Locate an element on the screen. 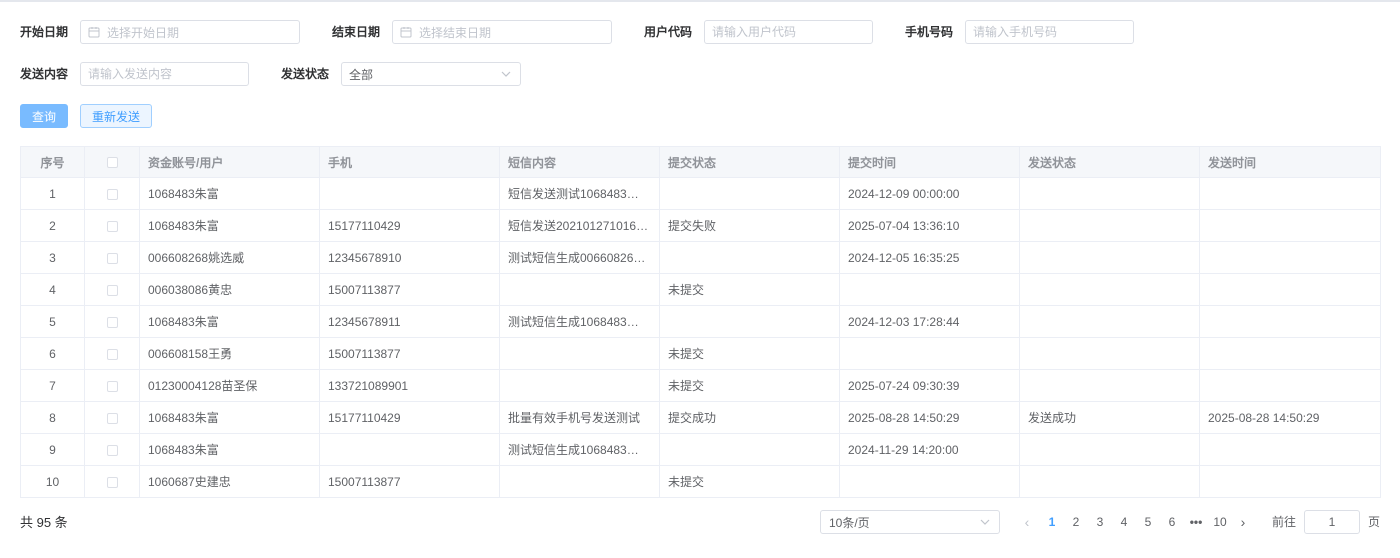 The width and height of the screenshot is (1400, 558). content-field is located at coordinates (164, 74).